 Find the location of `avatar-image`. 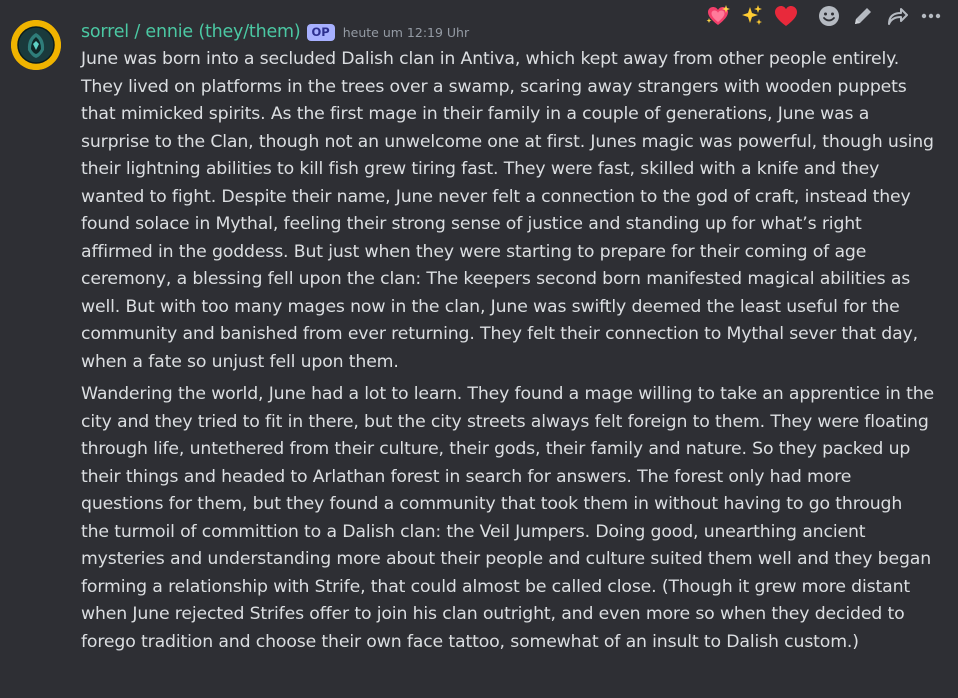

avatar-image is located at coordinates (36, 45).